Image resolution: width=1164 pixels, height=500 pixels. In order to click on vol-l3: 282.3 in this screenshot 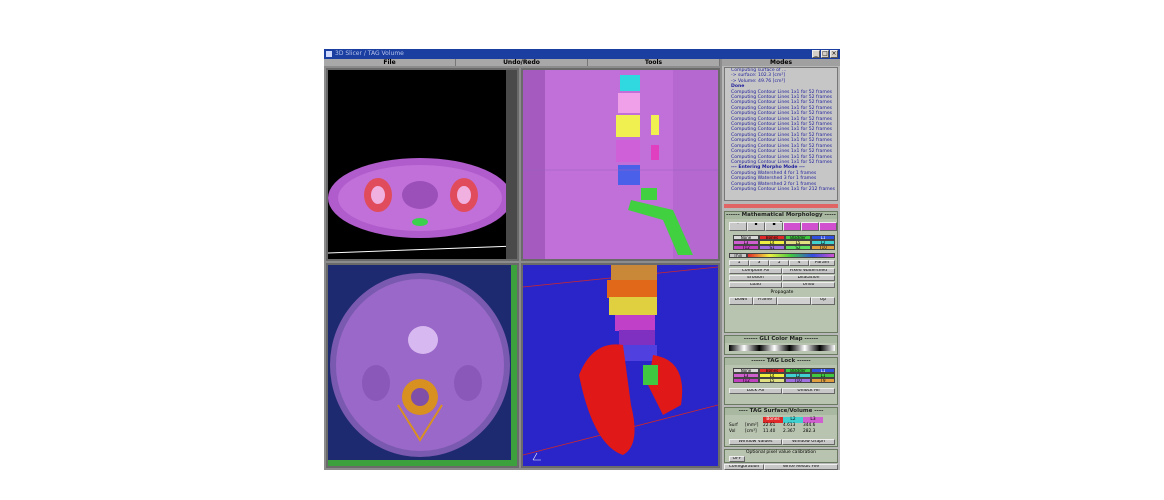, I will do `click(809, 431)`.